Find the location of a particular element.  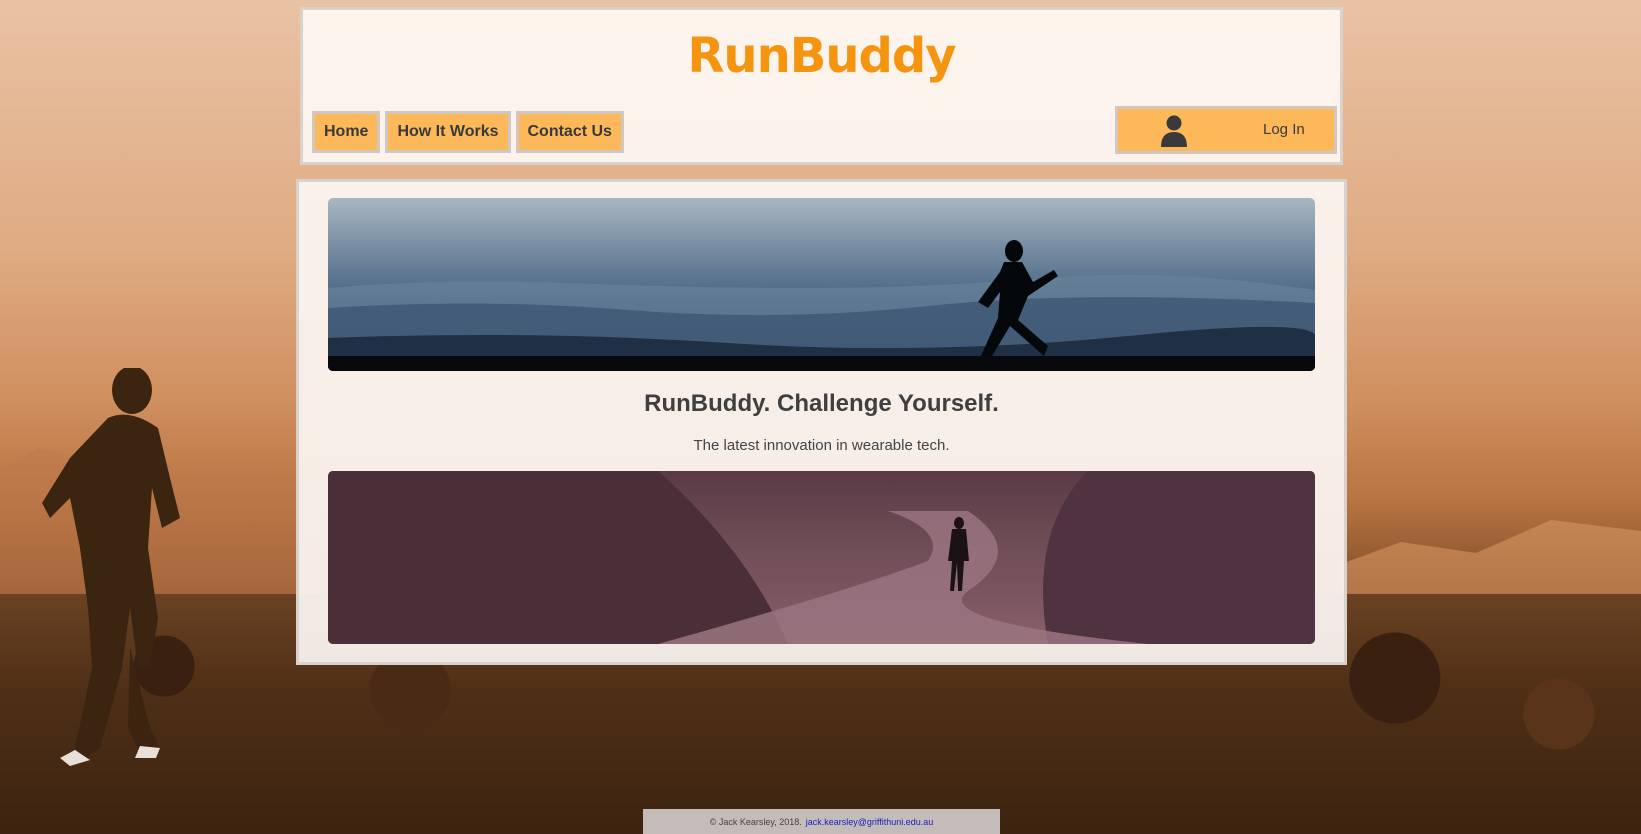

nav-home-button: Home is located at coordinates (346, 132).